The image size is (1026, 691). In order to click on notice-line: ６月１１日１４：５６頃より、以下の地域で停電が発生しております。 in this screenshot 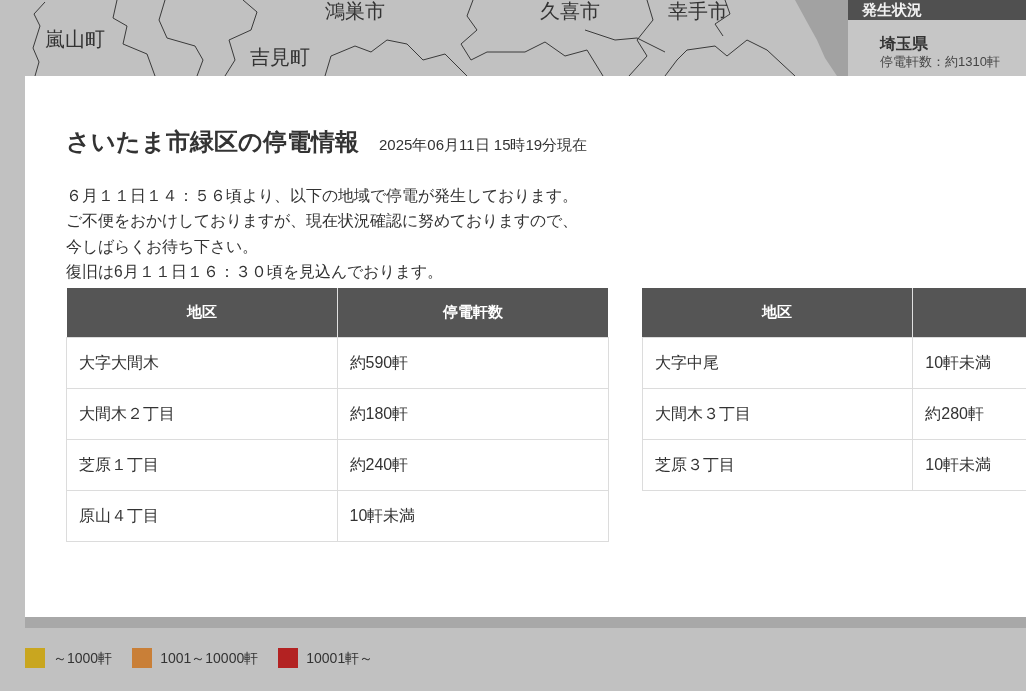, I will do `click(322, 196)`.